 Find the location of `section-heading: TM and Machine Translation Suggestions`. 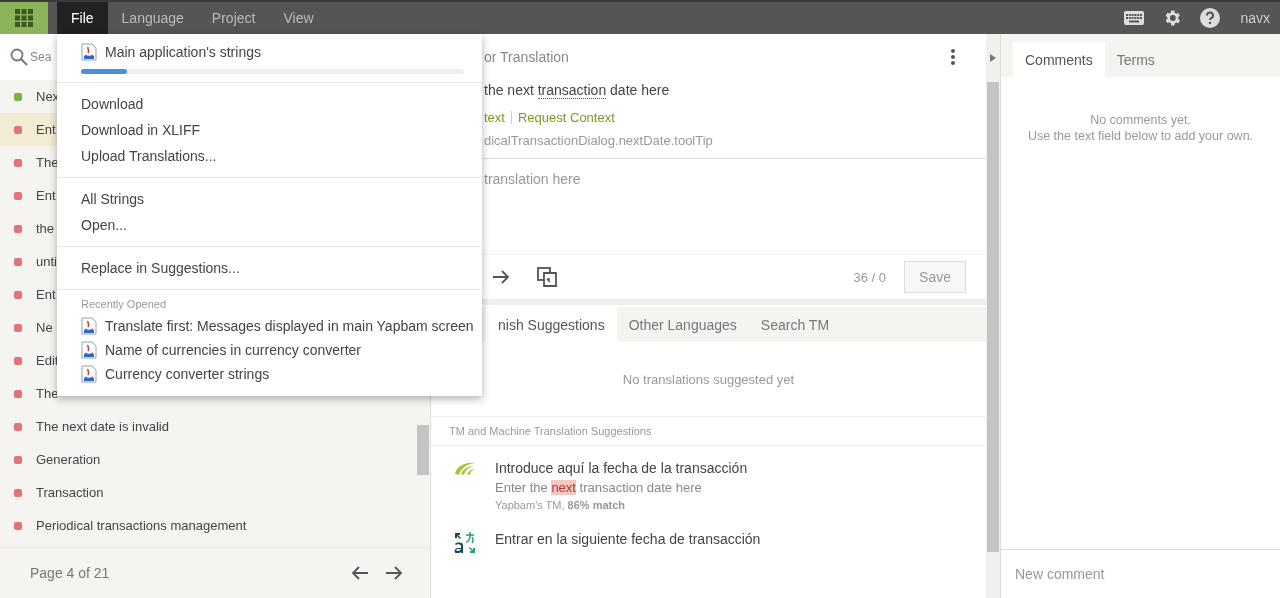

section-heading: TM and Machine Translation Suggestions is located at coordinates (550, 431).